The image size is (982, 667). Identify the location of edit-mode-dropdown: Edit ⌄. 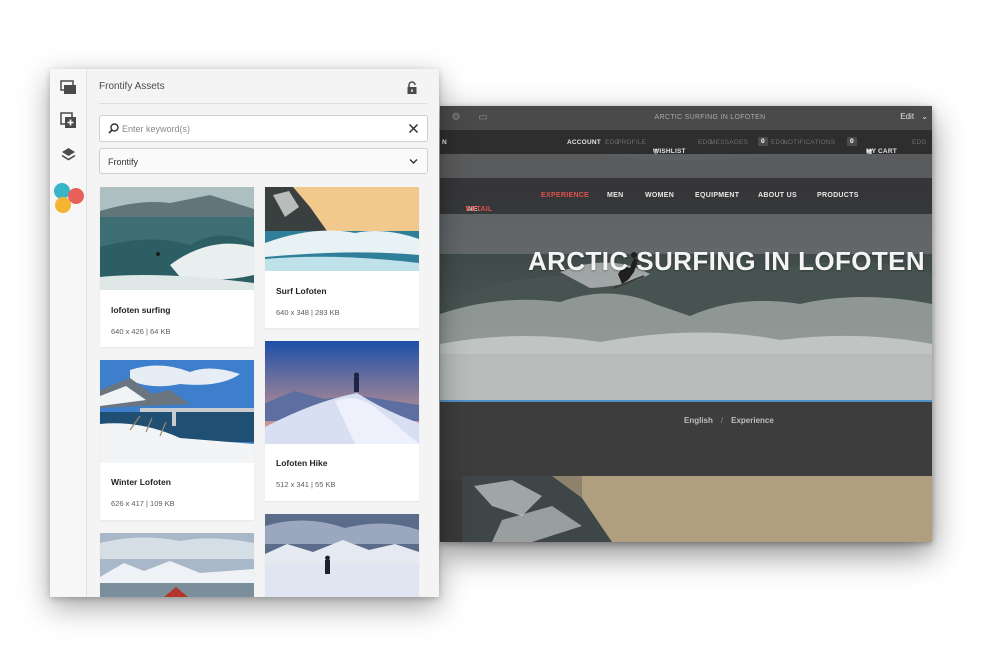
(914, 116).